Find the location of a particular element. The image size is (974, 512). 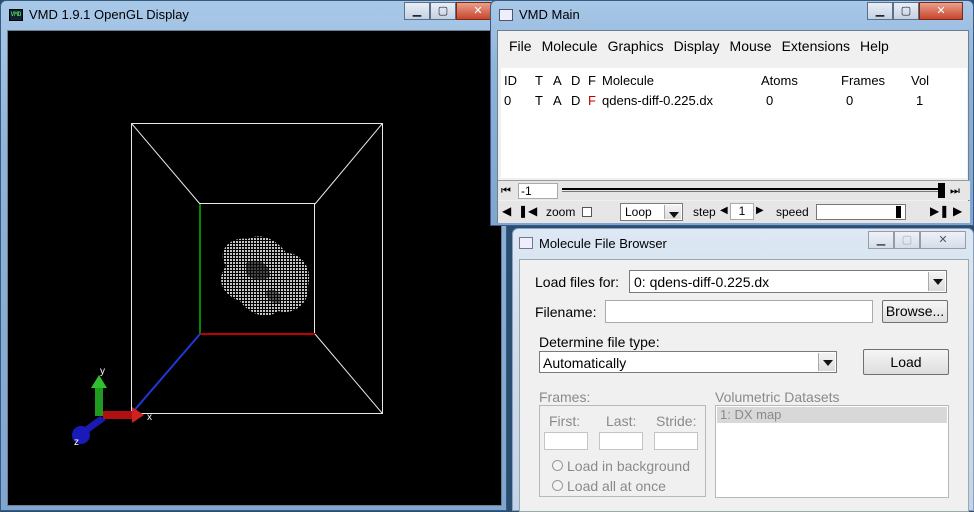

frame-slider-track is located at coordinates (752, 190).